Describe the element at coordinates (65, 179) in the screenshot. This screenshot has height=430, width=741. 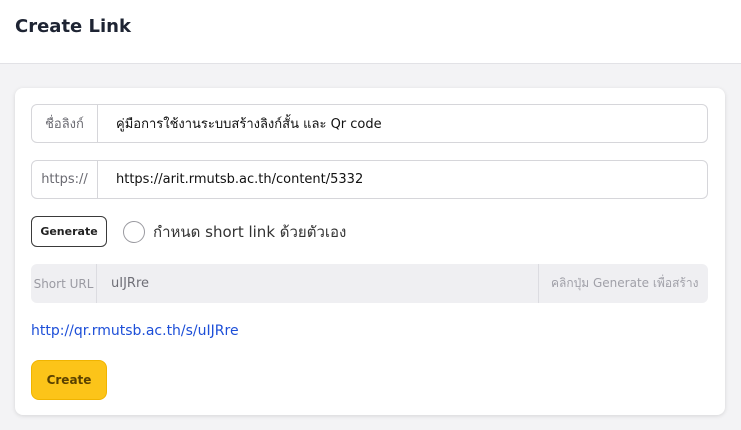
I see `target-url-prefix: https://` at that location.